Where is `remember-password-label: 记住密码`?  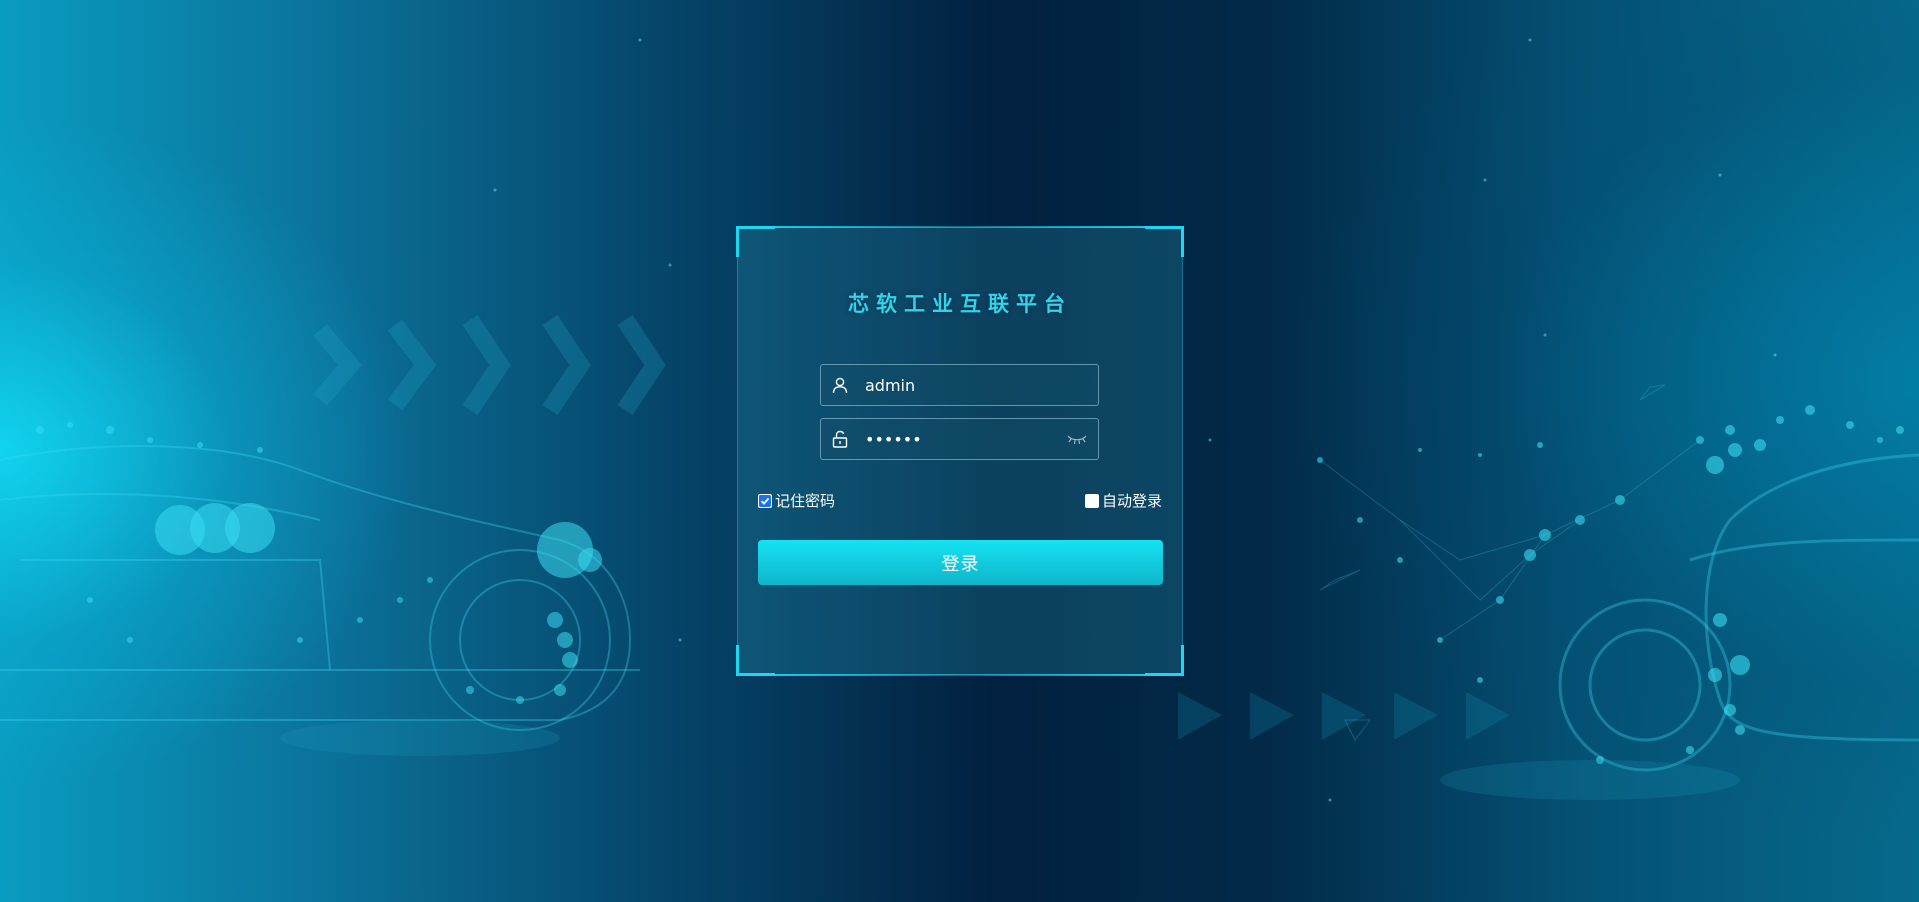 remember-password-label: 记住密码 is located at coordinates (805, 501).